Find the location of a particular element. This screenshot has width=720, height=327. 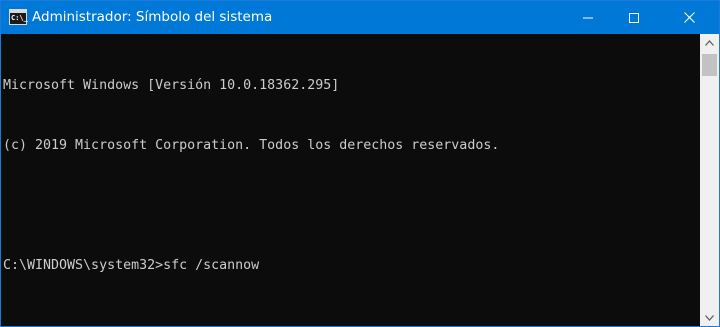

console-line-command: C:\WINDOWS\system32>sfc /scannow is located at coordinates (351, 266).